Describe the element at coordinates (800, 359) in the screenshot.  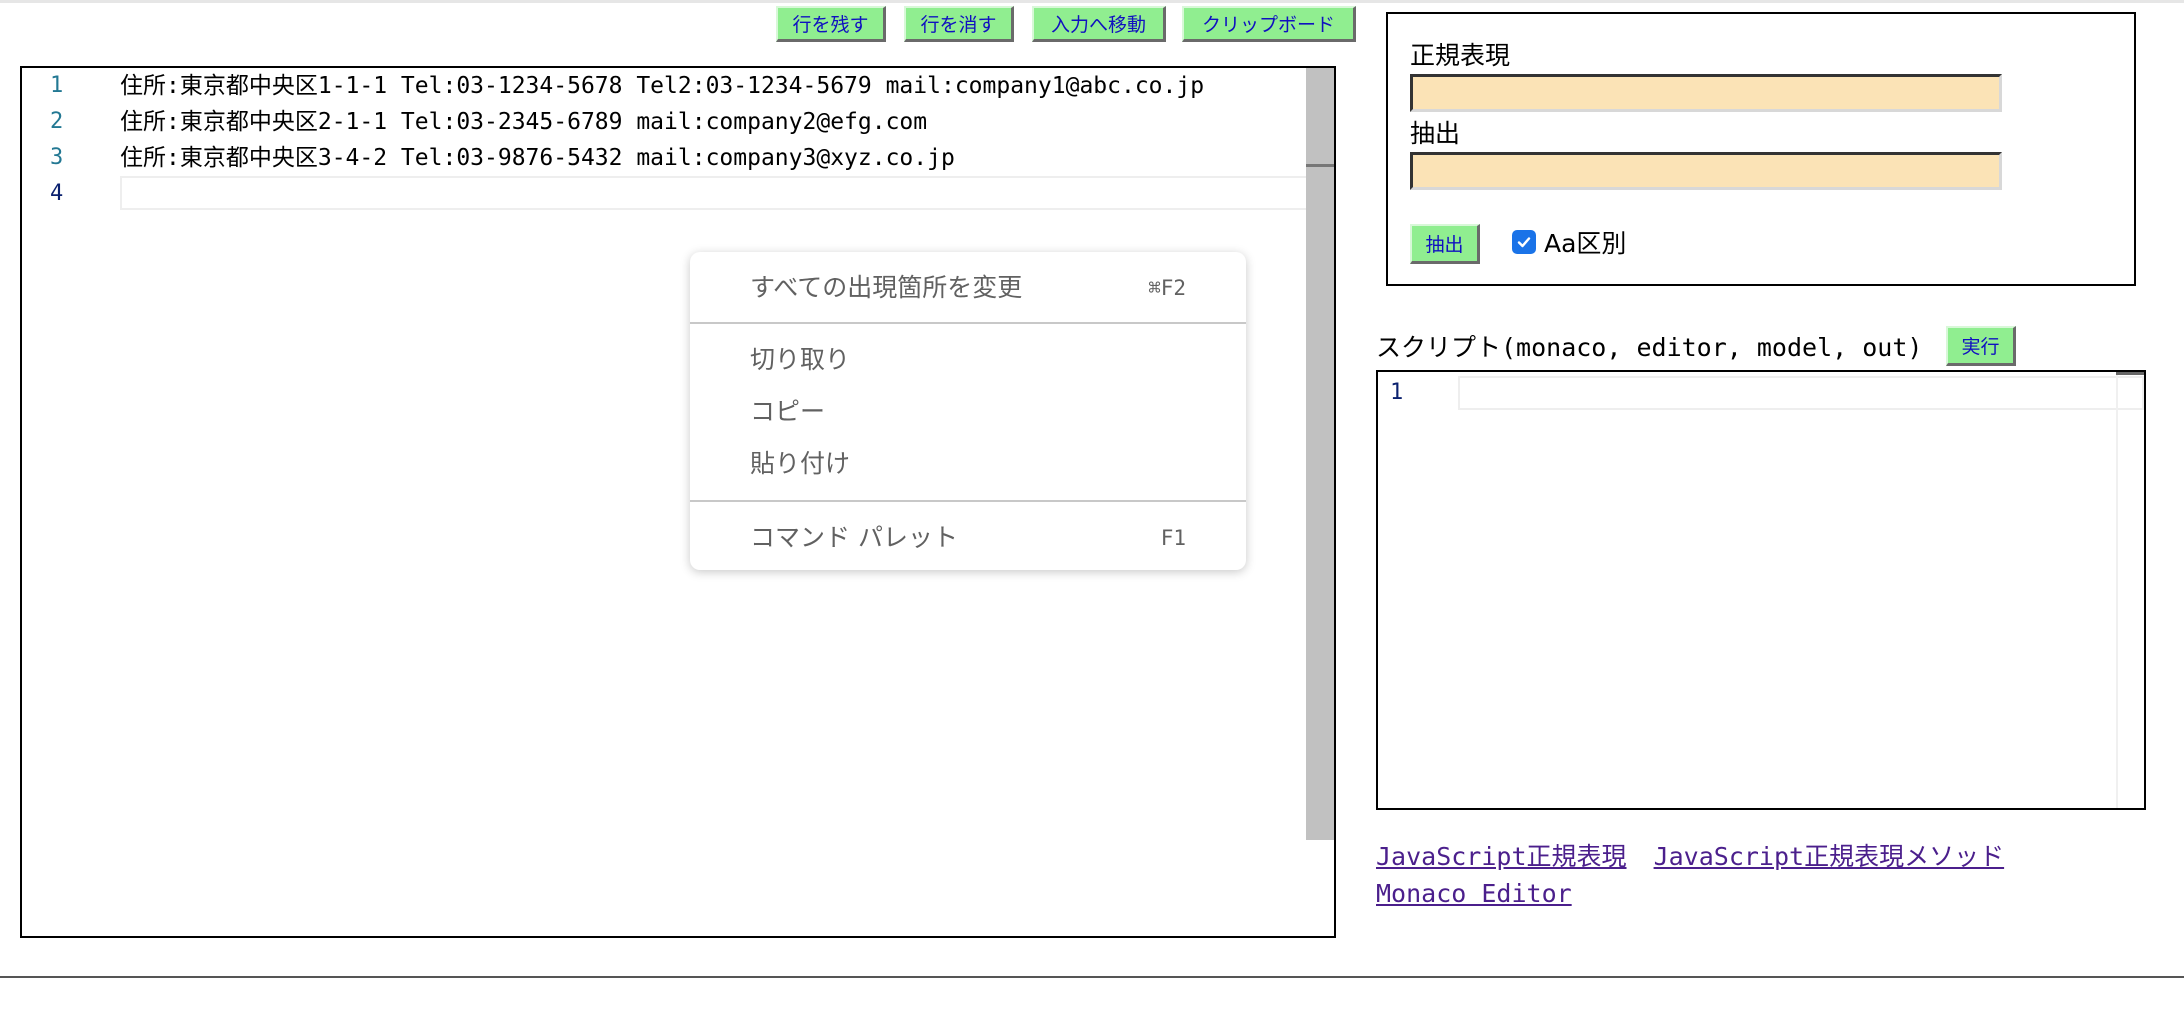
I see `menu-item-label: 切り取り` at that location.